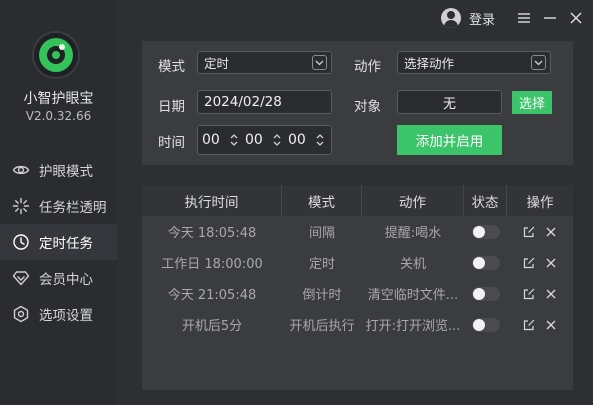 The height and width of the screenshot is (405, 593). I want to click on sidebar-item-eye-mode: 护眼模式, so click(58, 170).